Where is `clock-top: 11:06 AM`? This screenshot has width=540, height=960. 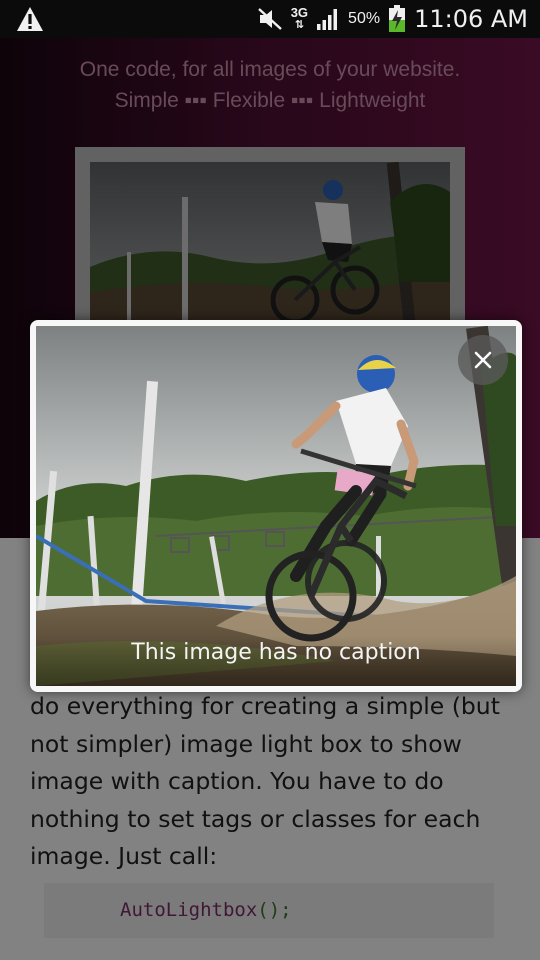 clock-top: 11:06 AM is located at coordinates (471, 19).